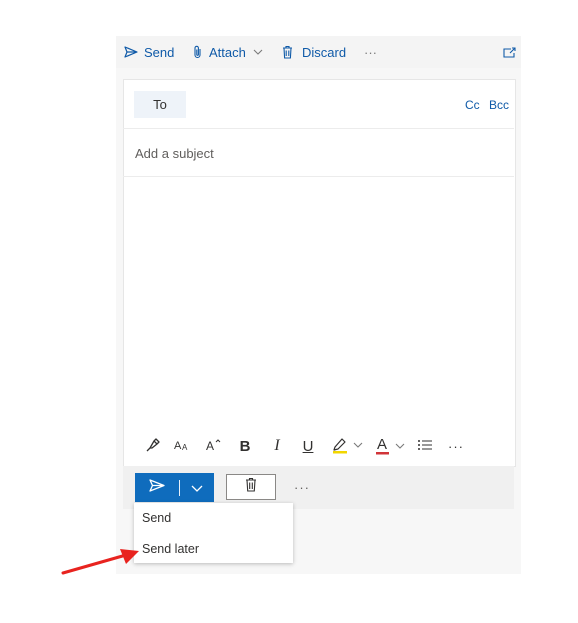 The width and height of the screenshot is (578, 623). I want to click on send-options-menu: Send Send later, so click(213, 533).